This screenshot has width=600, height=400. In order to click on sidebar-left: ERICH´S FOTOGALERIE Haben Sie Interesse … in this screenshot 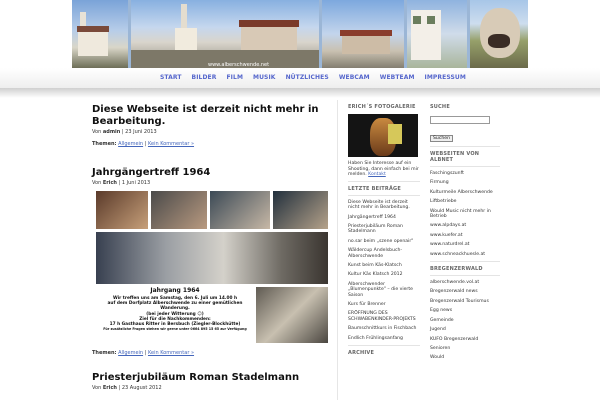, I will do `click(384, 230)`.